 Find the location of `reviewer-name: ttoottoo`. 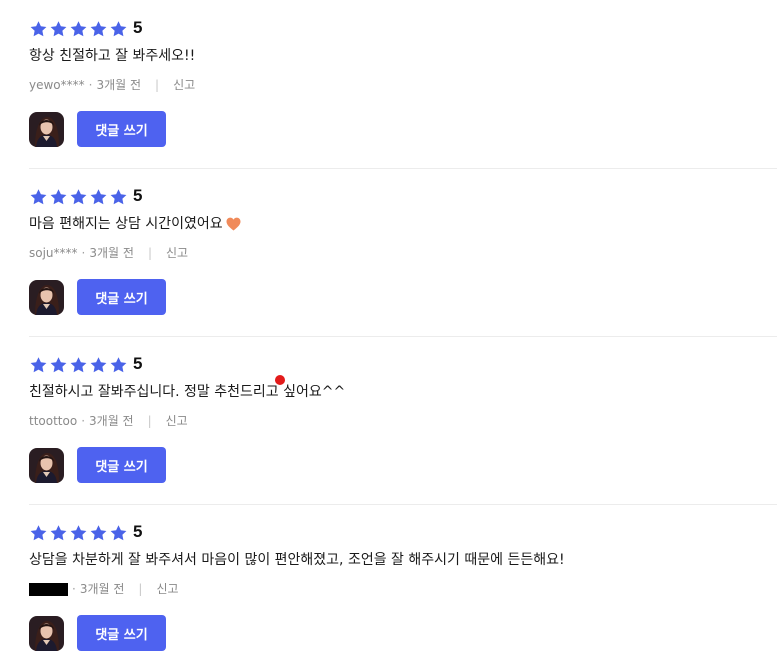

reviewer-name: ttoottoo is located at coordinates (53, 421).